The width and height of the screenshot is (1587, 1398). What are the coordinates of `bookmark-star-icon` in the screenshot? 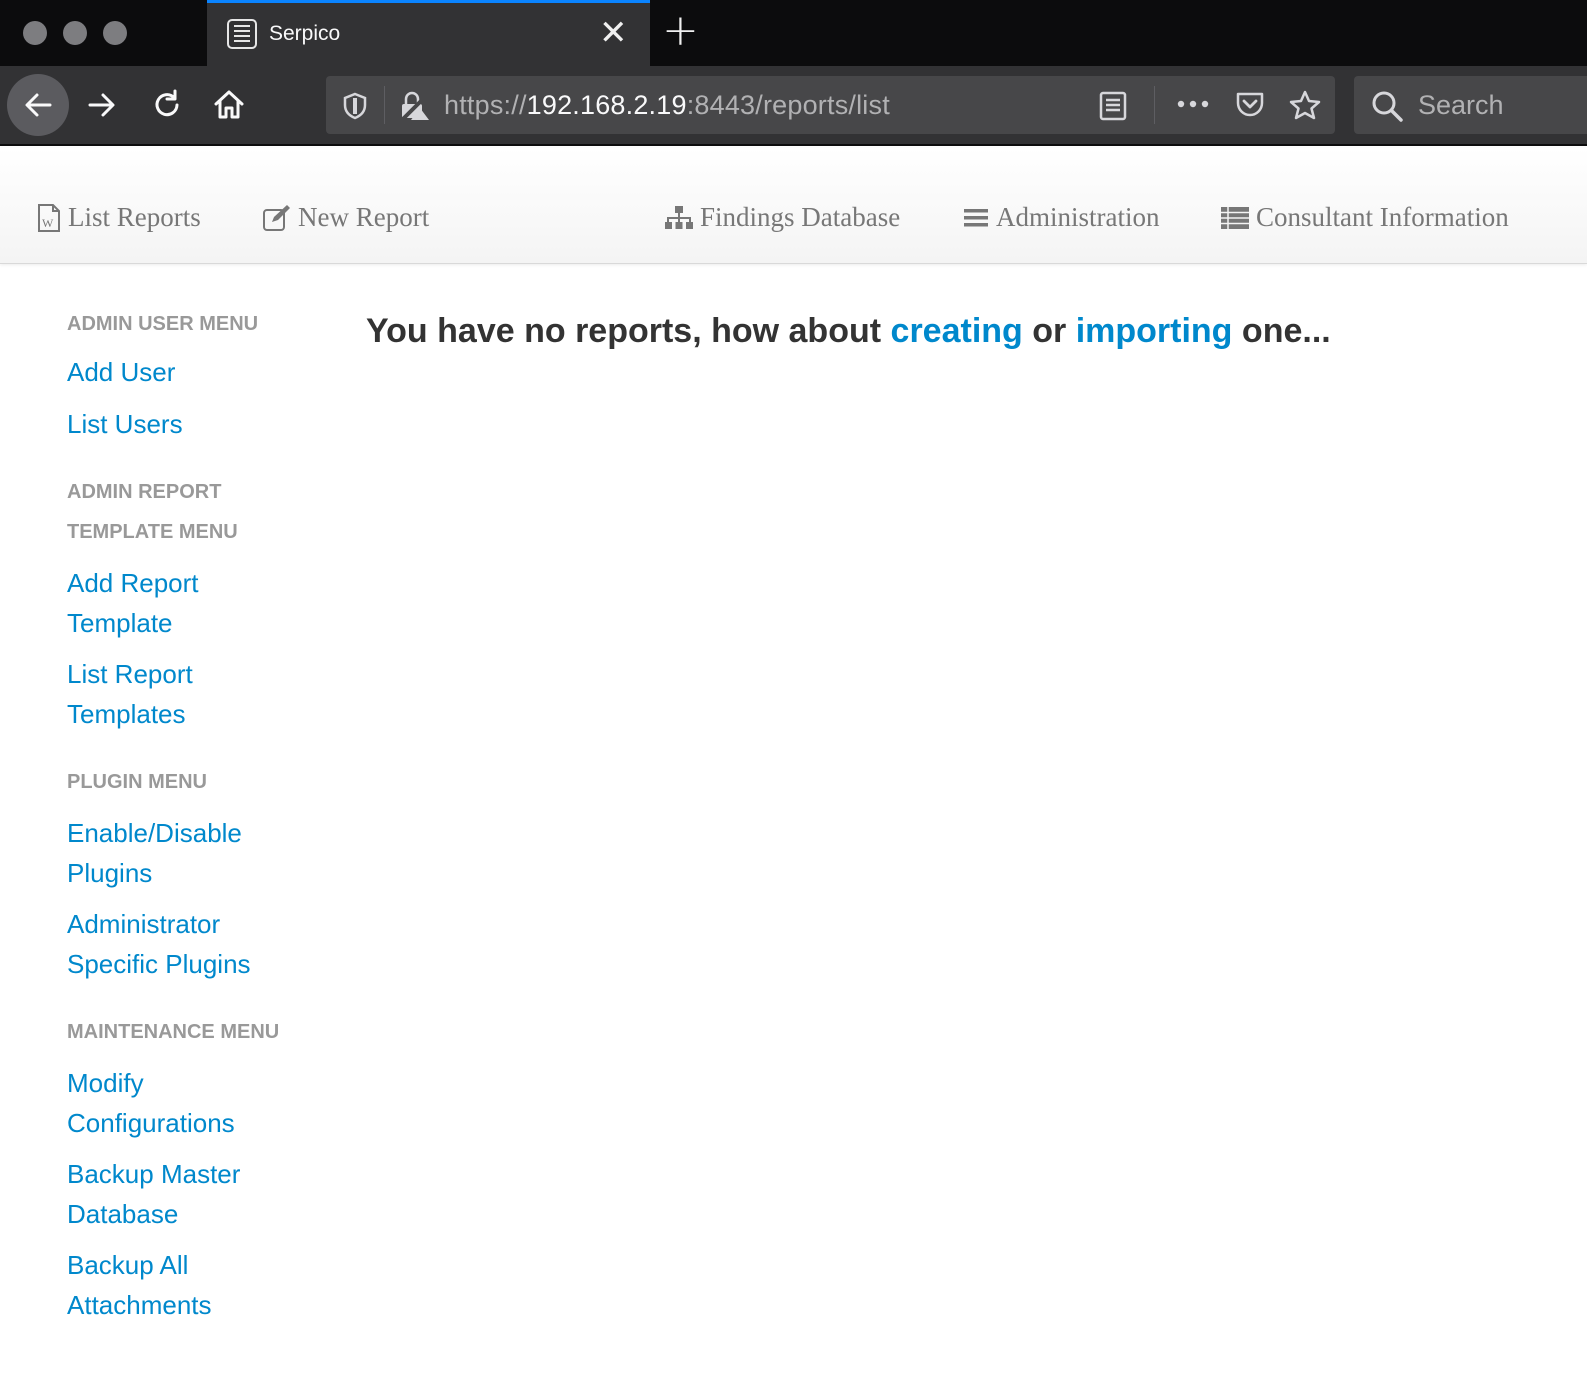 It's located at (1305, 105).